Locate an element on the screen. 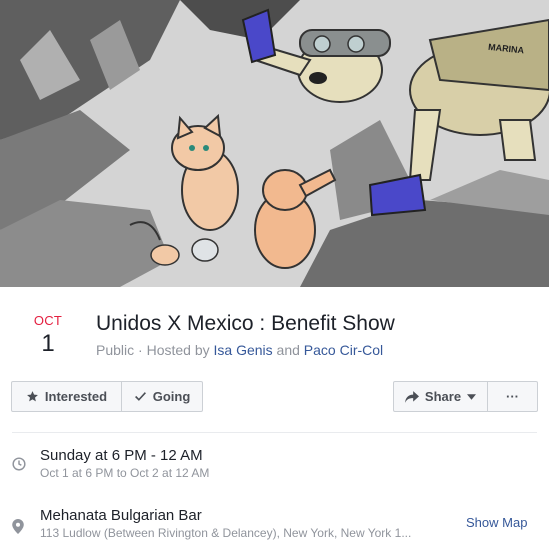  event-title: Unidos X Mexico : Benefit Show is located at coordinates (245, 323).